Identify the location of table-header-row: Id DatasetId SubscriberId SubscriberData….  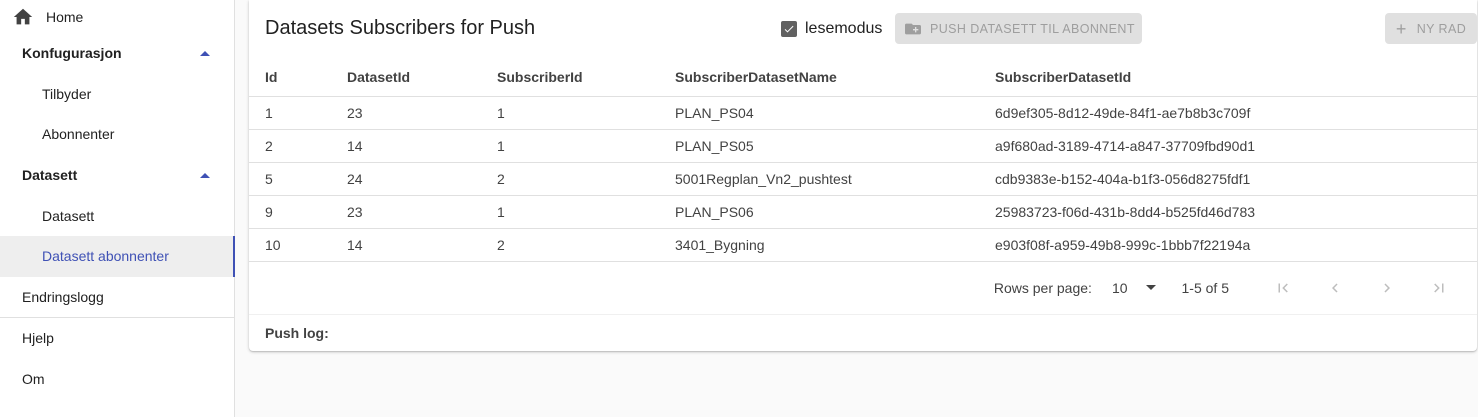
(863, 77).